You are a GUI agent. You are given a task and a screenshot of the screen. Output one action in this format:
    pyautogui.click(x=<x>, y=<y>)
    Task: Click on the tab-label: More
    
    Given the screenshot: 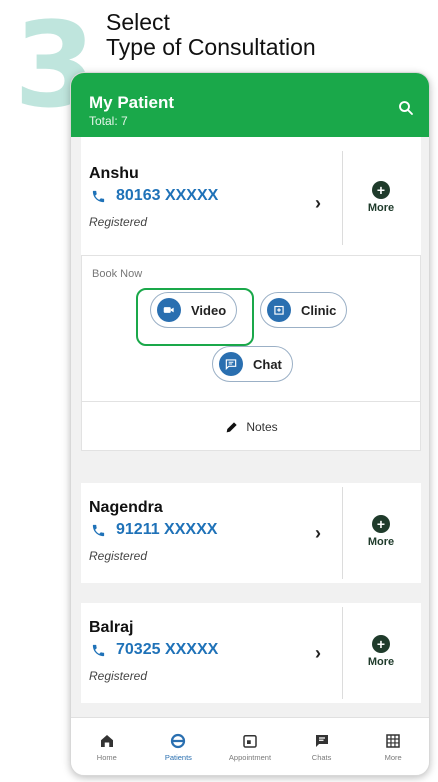 What is the action you would take?
    pyautogui.click(x=393, y=757)
    